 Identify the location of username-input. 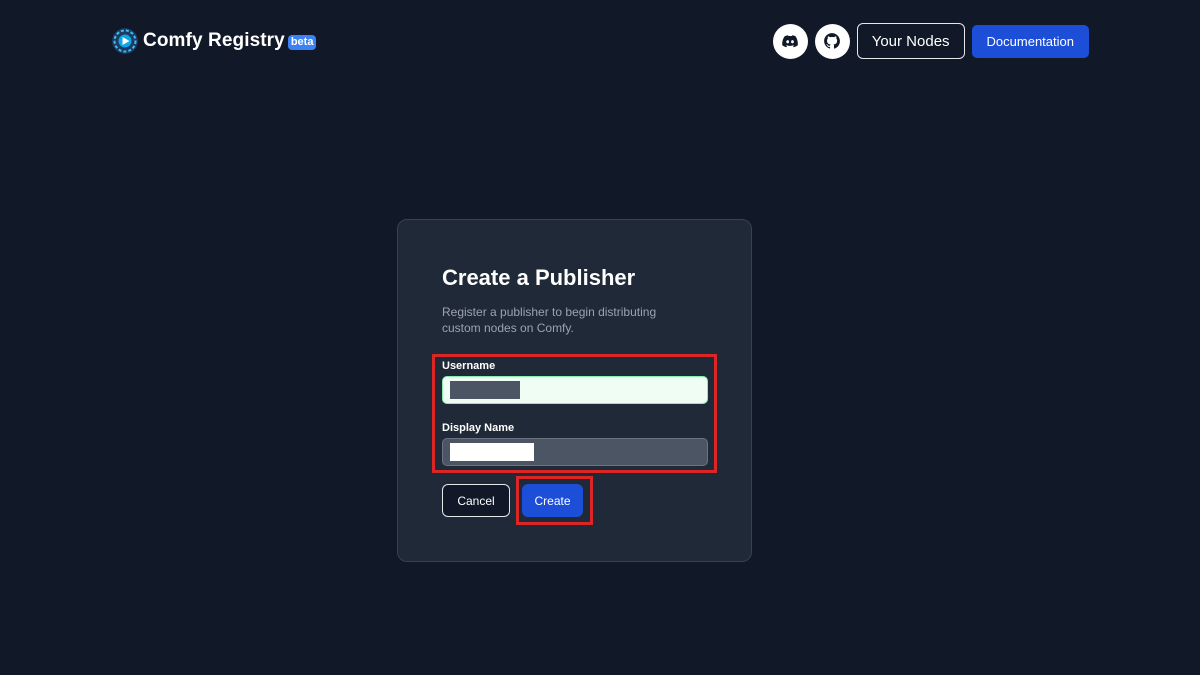
(575, 390).